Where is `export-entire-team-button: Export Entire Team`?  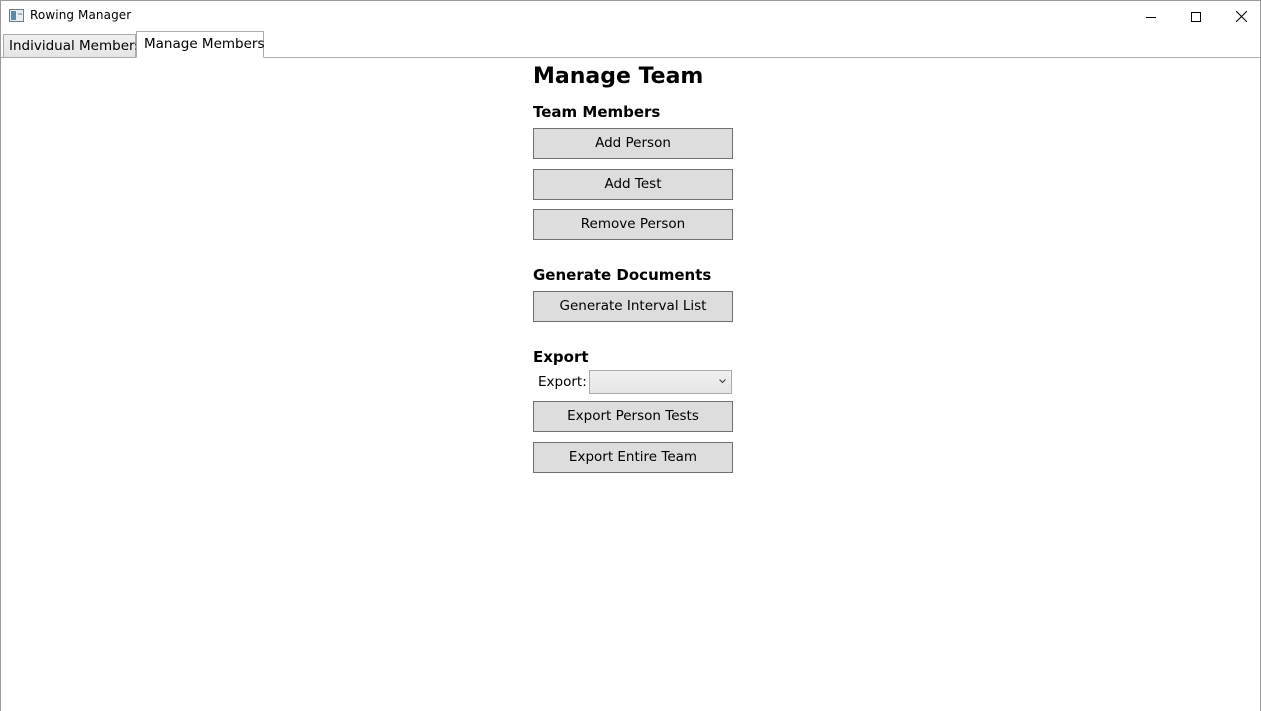 export-entire-team-button: Export Entire Team is located at coordinates (633, 457).